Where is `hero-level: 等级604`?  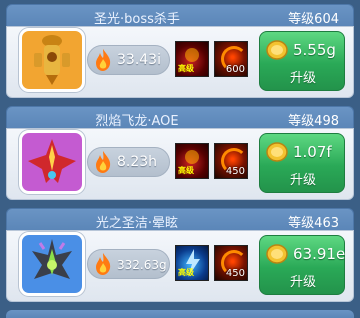
hero-level: 等级604 is located at coordinates (313, 19).